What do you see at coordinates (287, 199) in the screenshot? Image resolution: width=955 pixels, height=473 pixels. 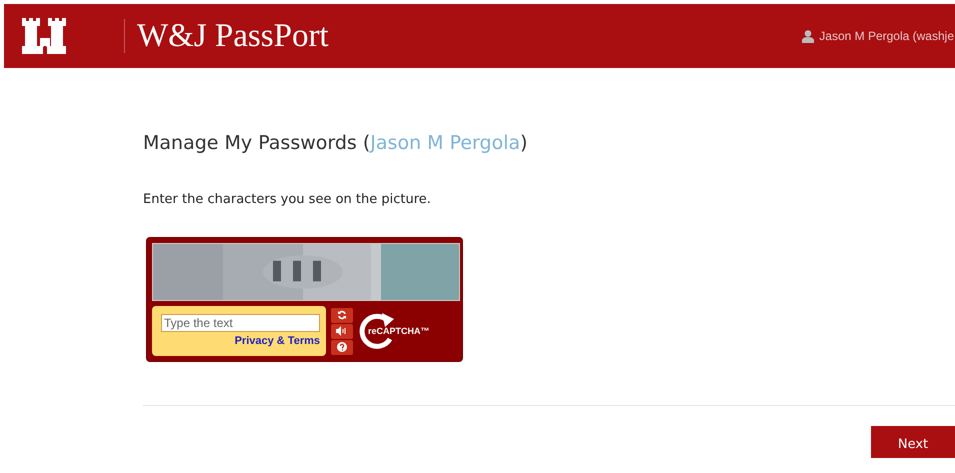 I see `instruction-text: Enter the characters you see on the picture.` at bounding box center [287, 199].